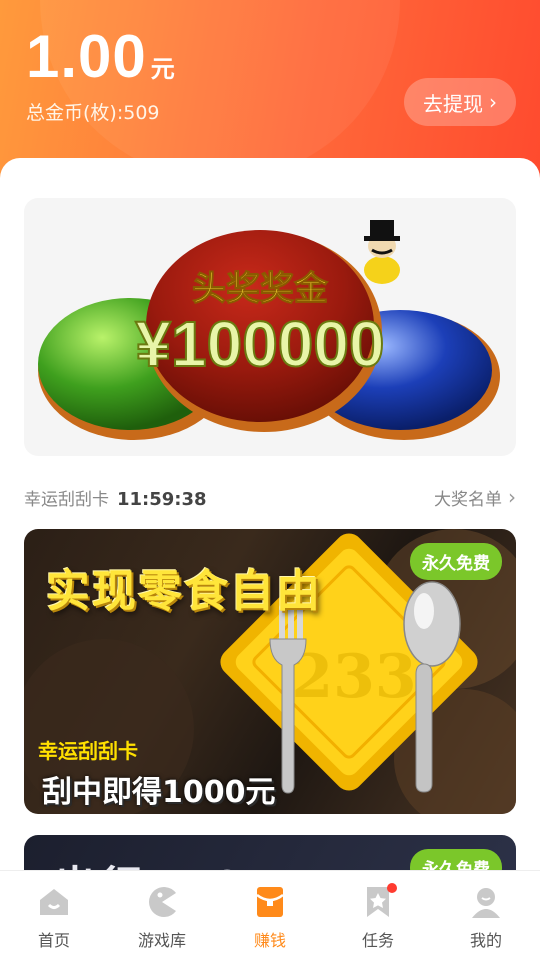 This screenshot has height=960, width=540. I want to click on withdraw-label: 去提现, so click(453, 103).